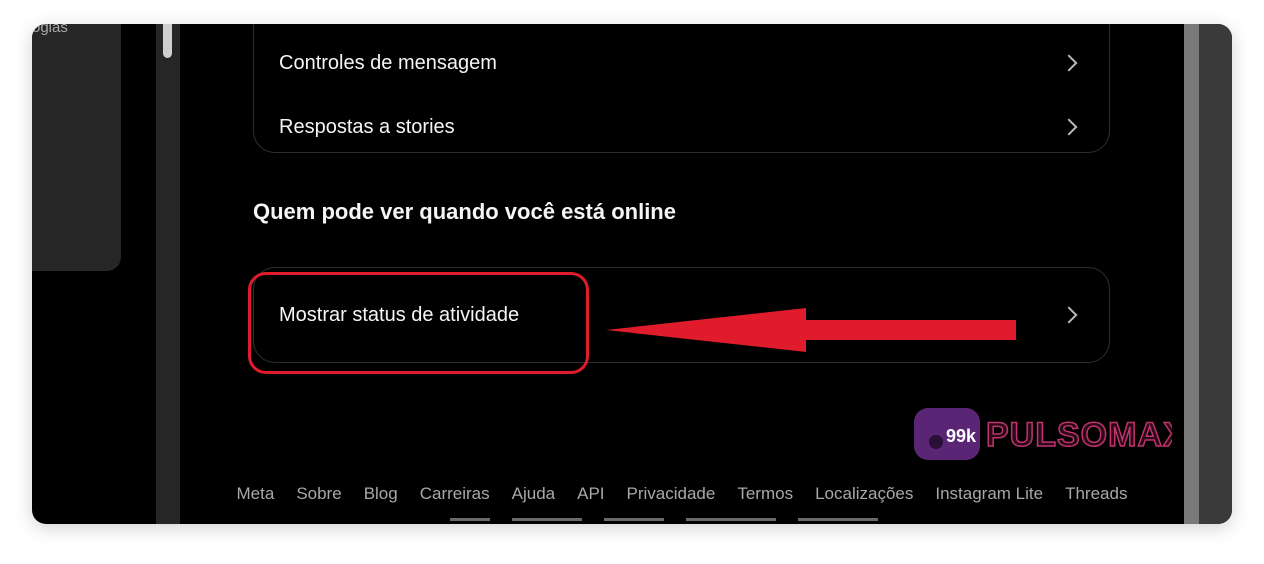 The image size is (1264, 564). What do you see at coordinates (418, 323) in the screenshot?
I see `red-highlight-box` at bounding box center [418, 323].